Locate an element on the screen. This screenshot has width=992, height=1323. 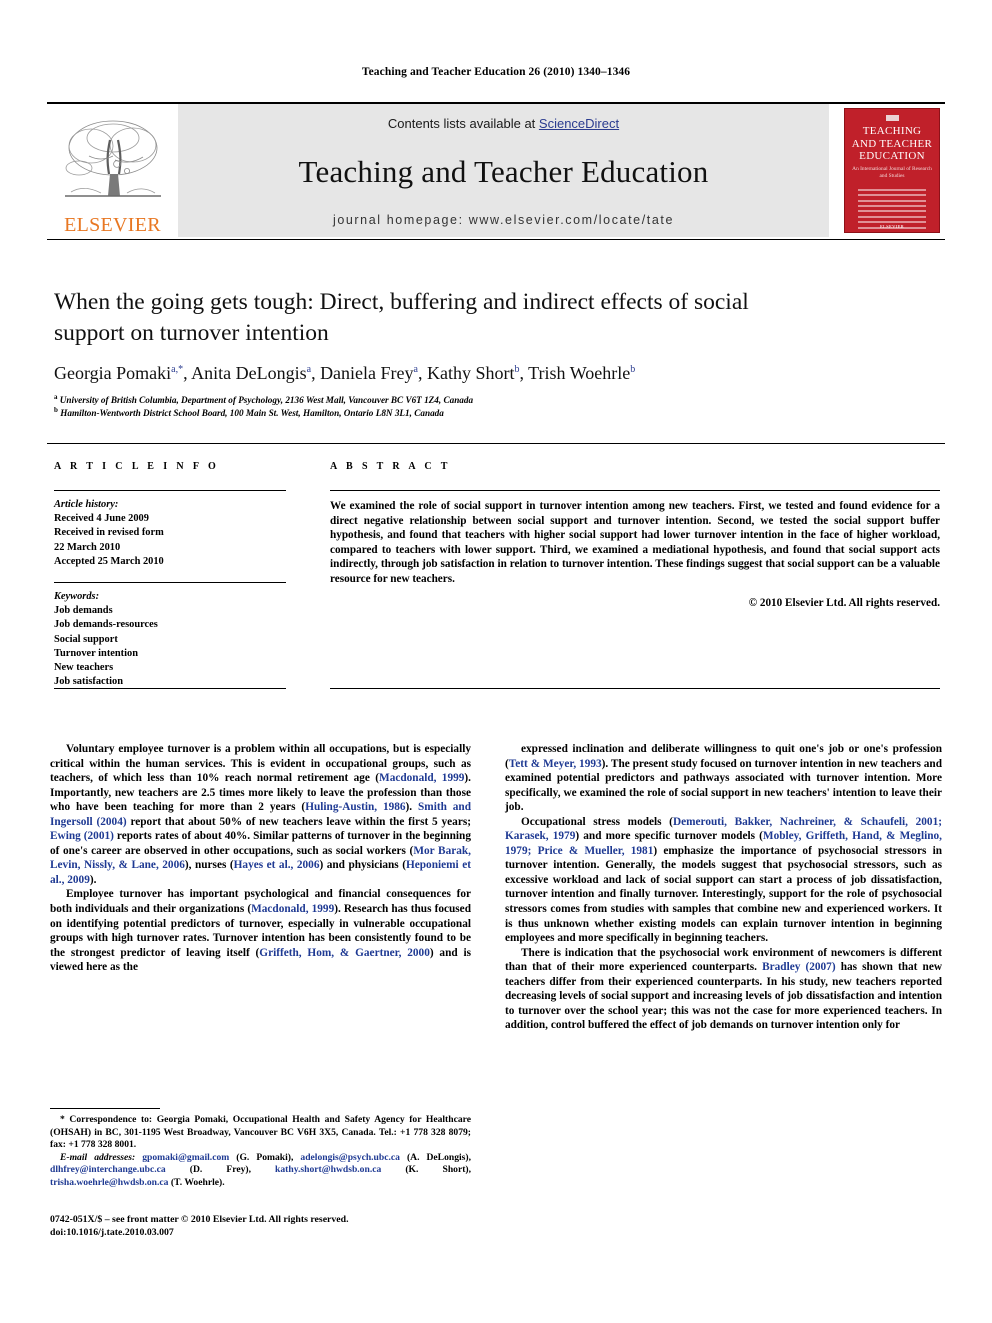
article-history-line-3: 22 March 2010 is located at coordinates (87, 547).